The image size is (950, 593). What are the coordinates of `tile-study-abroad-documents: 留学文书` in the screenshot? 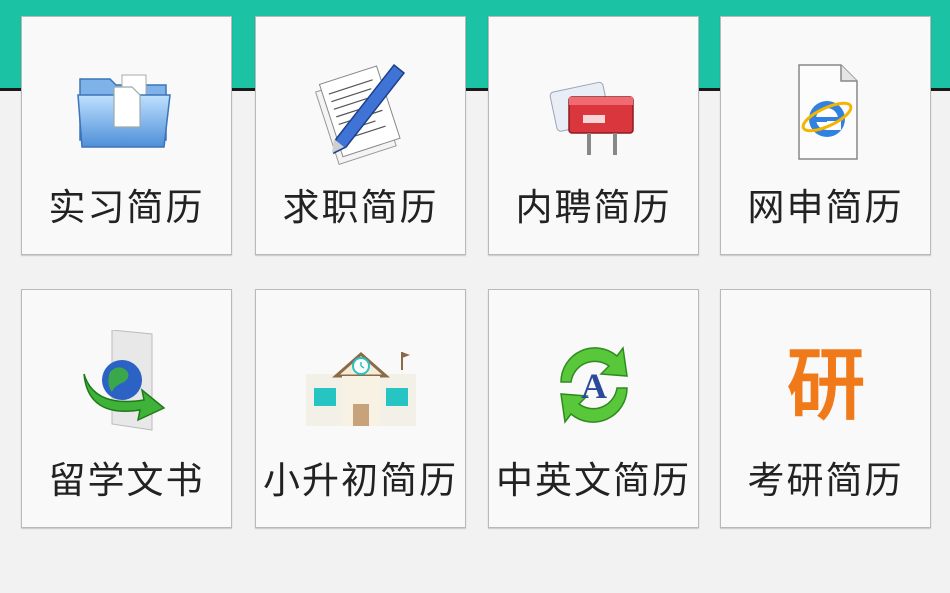 It's located at (126, 408).